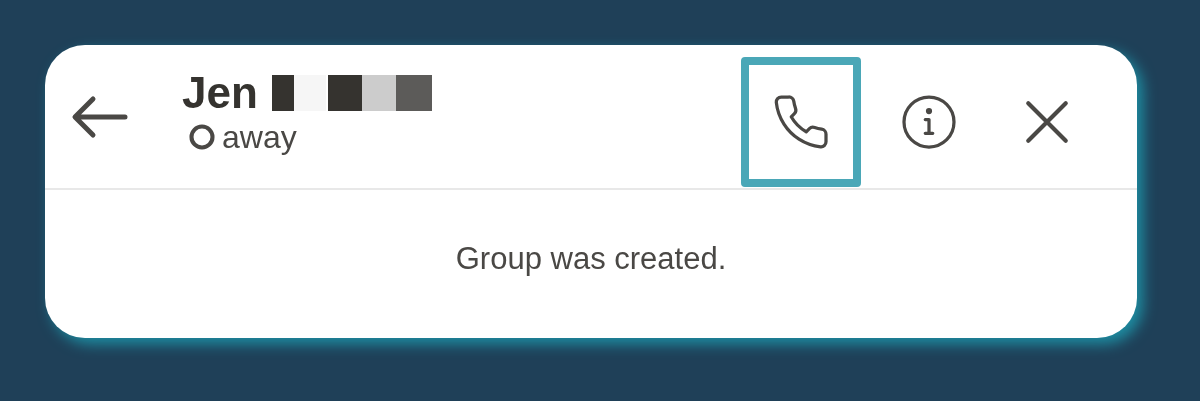  Describe the element at coordinates (100, 116) in the screenshot. I see `back-arrow-icon` at that location.